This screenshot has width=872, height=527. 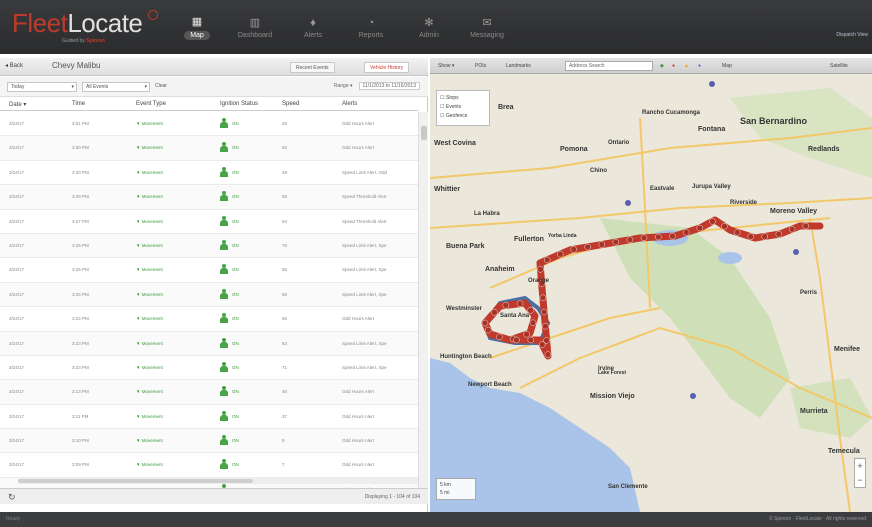 What do you see at coordinates (463, 98) in the screenshot?
I see `legend-stops: Stops` at bounding box center [463, 98].